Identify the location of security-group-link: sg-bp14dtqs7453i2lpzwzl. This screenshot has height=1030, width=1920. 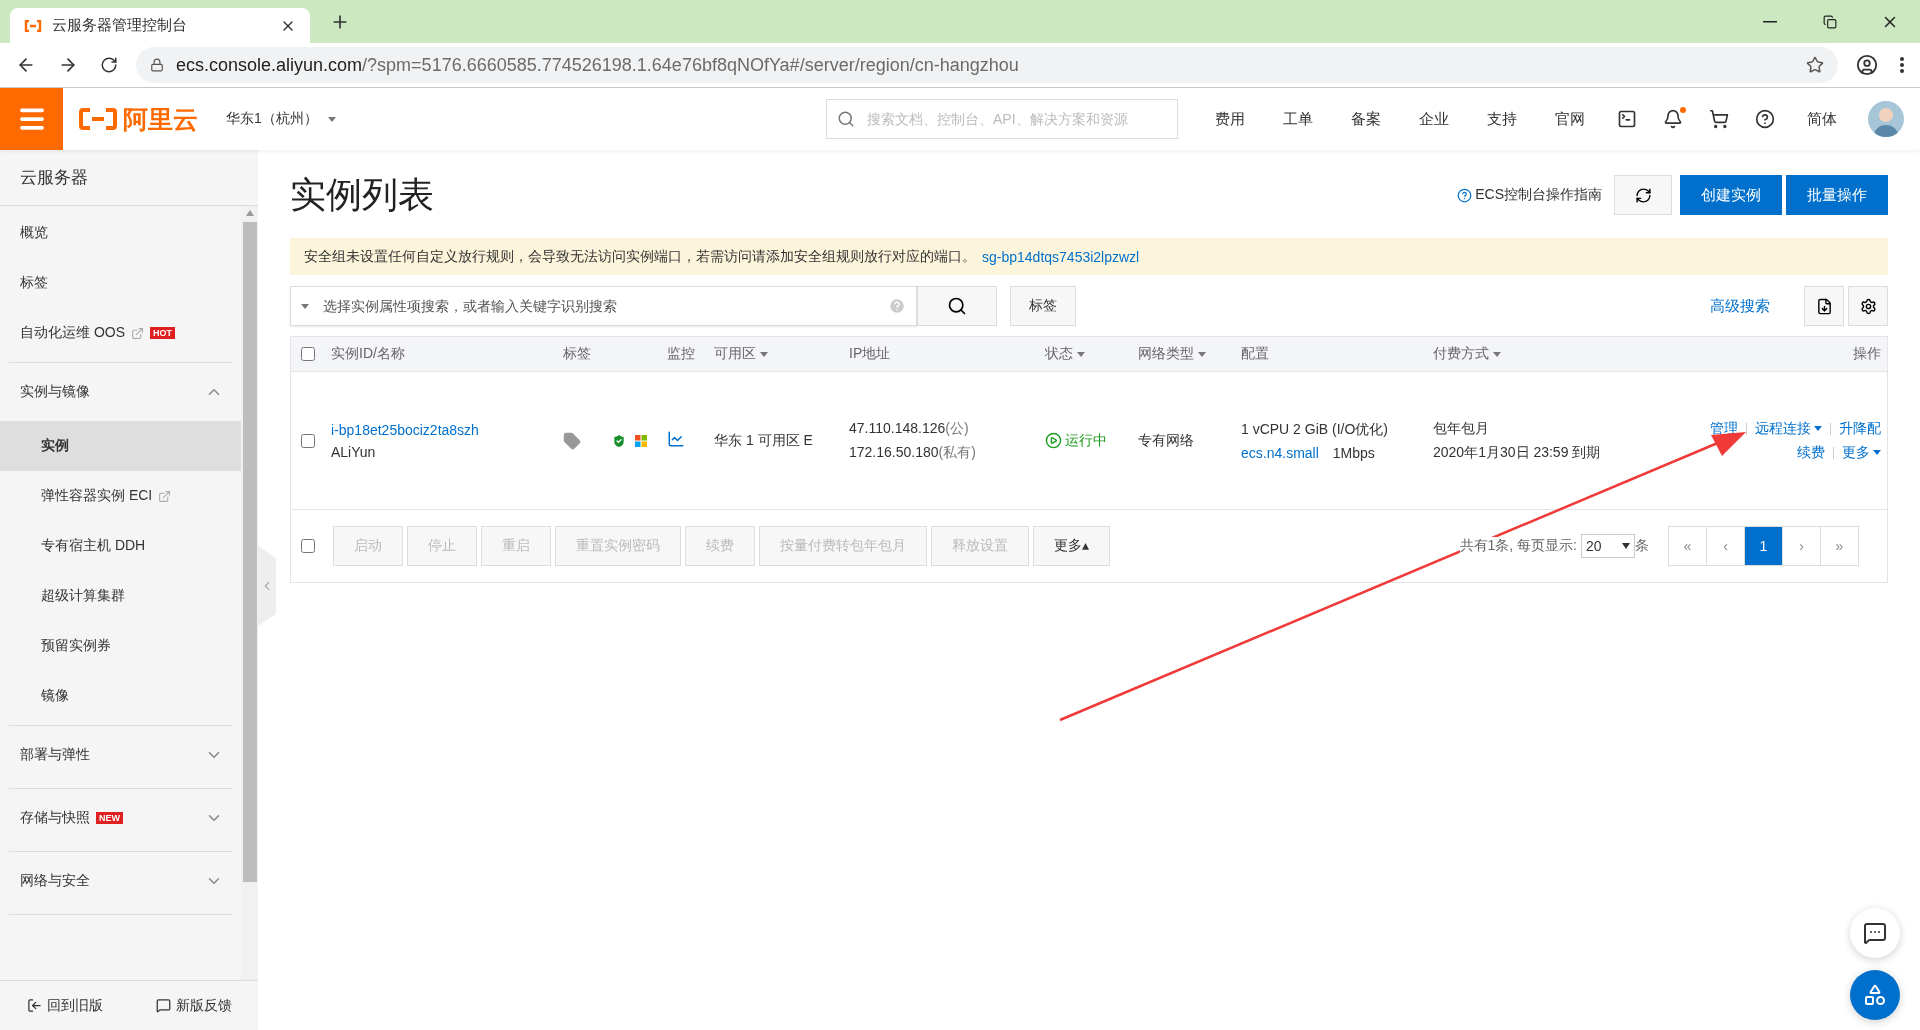
(1061, 256).